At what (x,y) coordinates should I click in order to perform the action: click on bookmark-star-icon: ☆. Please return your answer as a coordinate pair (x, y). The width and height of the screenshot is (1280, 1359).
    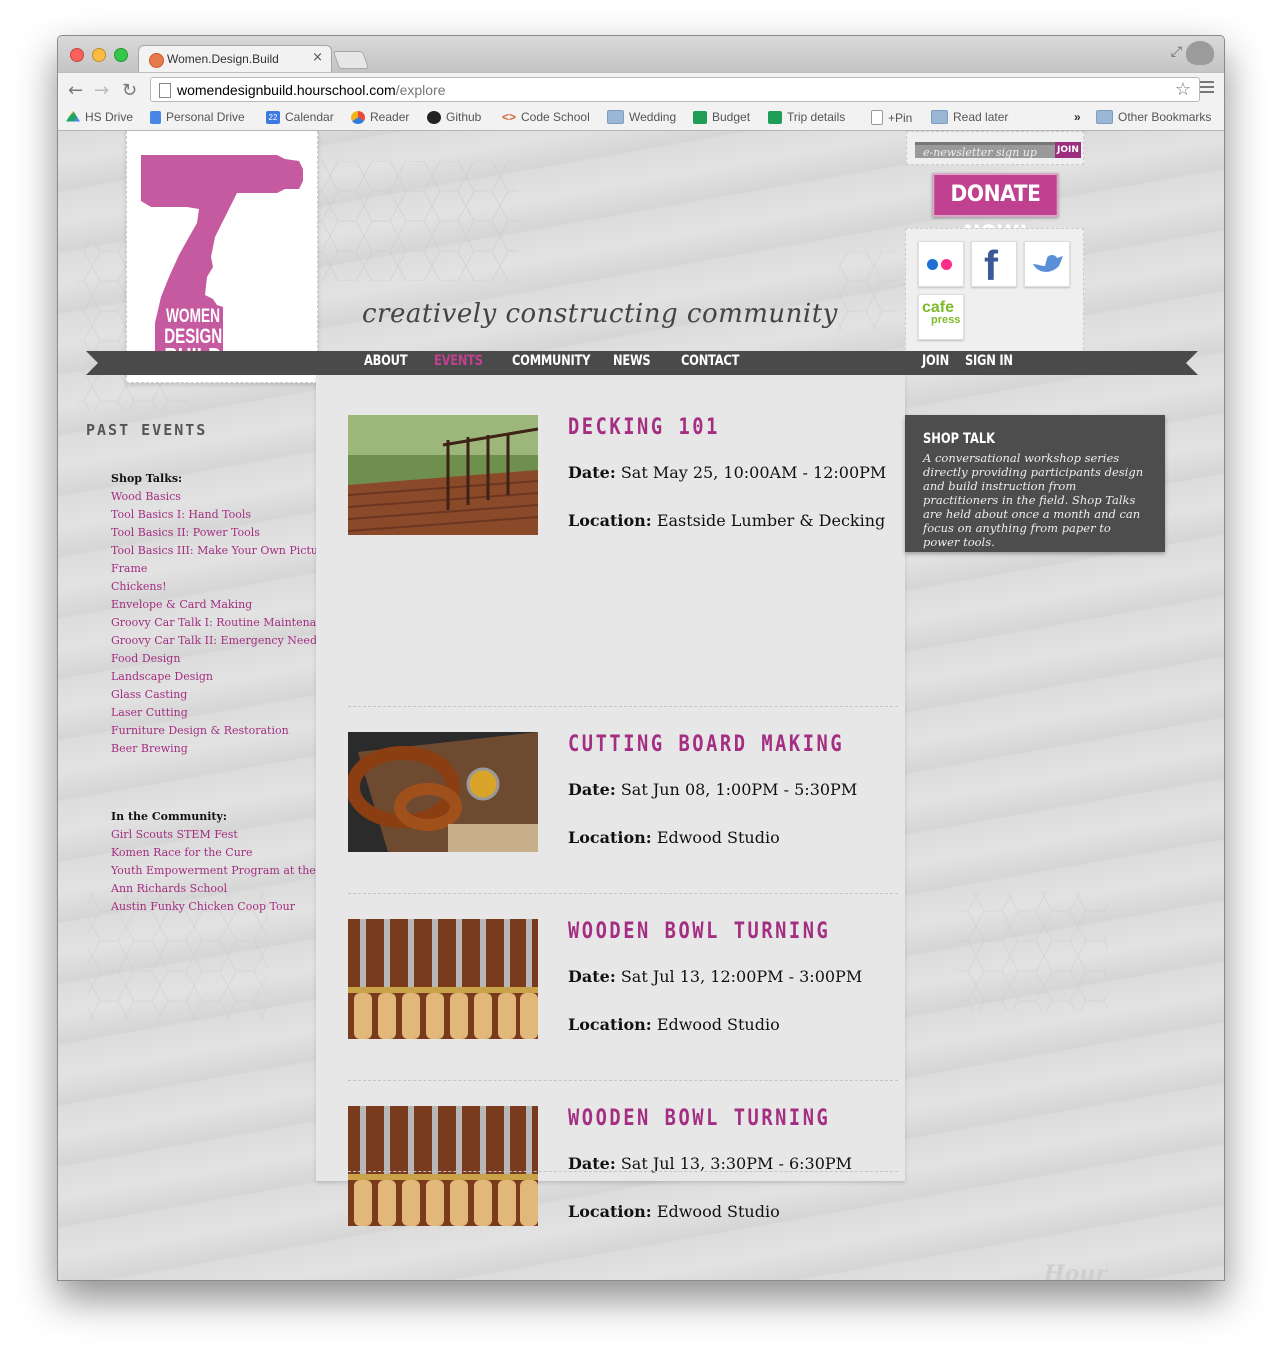
    Looking at the image, I should click on (1183, 89).